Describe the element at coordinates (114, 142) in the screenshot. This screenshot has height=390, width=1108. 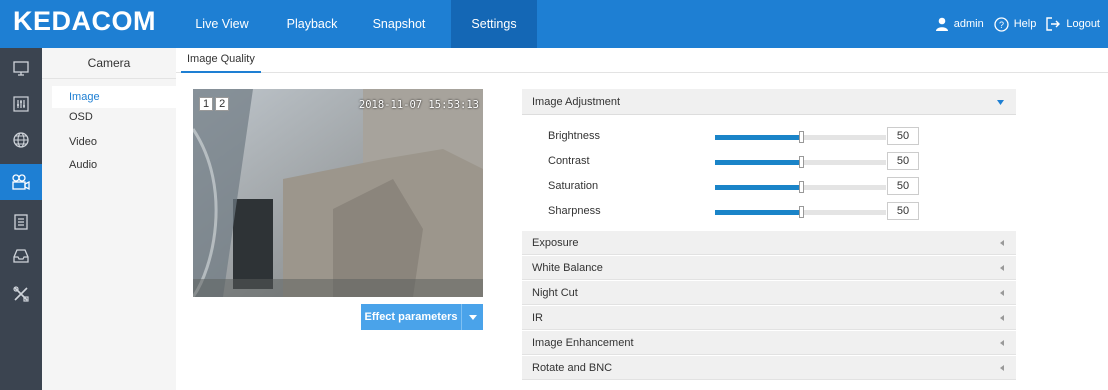
I see `subnav-item-video: Video` at that location.